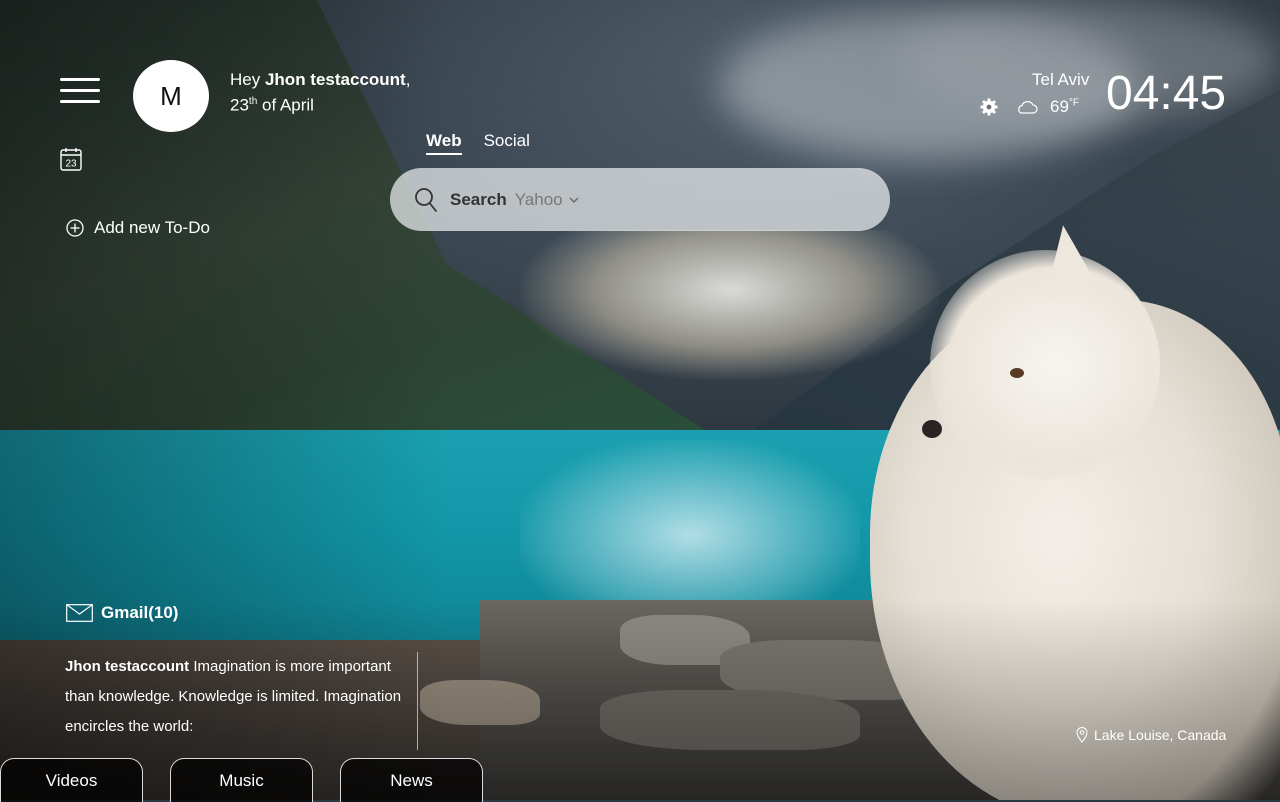 The height and width of the screenshot is (802, 1280). I want to click on add-todo-label: Add new To-Do, so click(152, 227).